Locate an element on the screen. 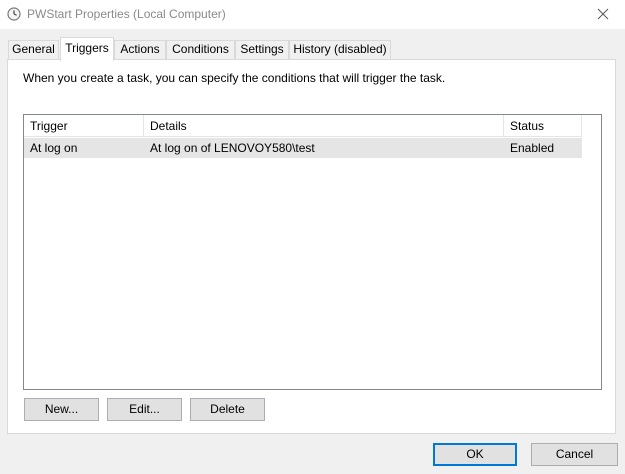  close-button is located at coordinates (603, 14).